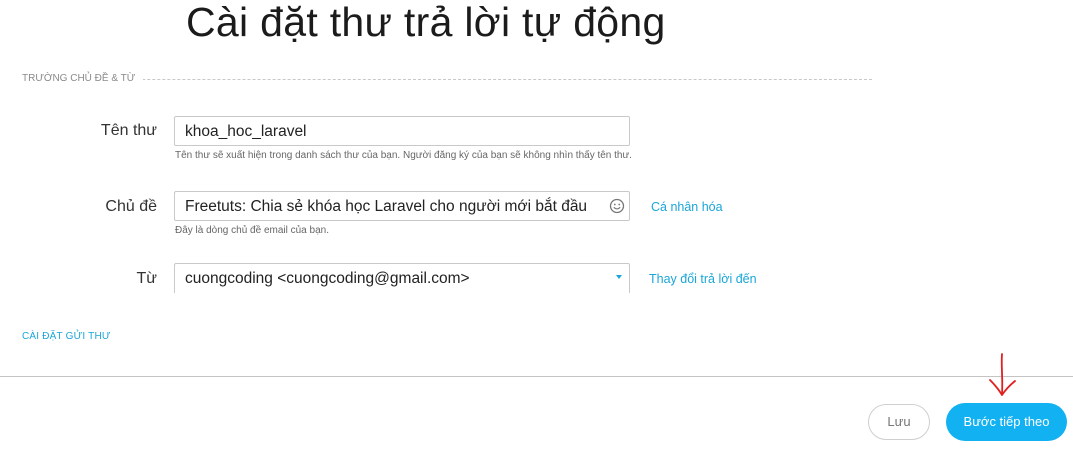 The width and height of the screenshot is (1073, 455). I want to click on from-select-viewport: cuongcoding <cuongcoding@gmail.com>, so click(402, 278).